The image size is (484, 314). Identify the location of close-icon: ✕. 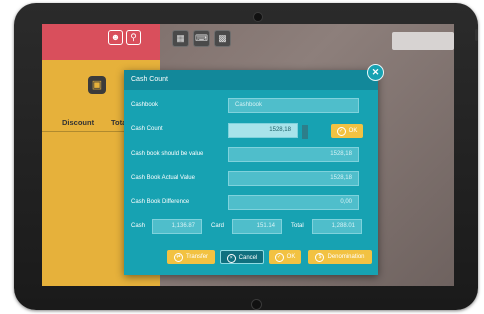
(375, 72).